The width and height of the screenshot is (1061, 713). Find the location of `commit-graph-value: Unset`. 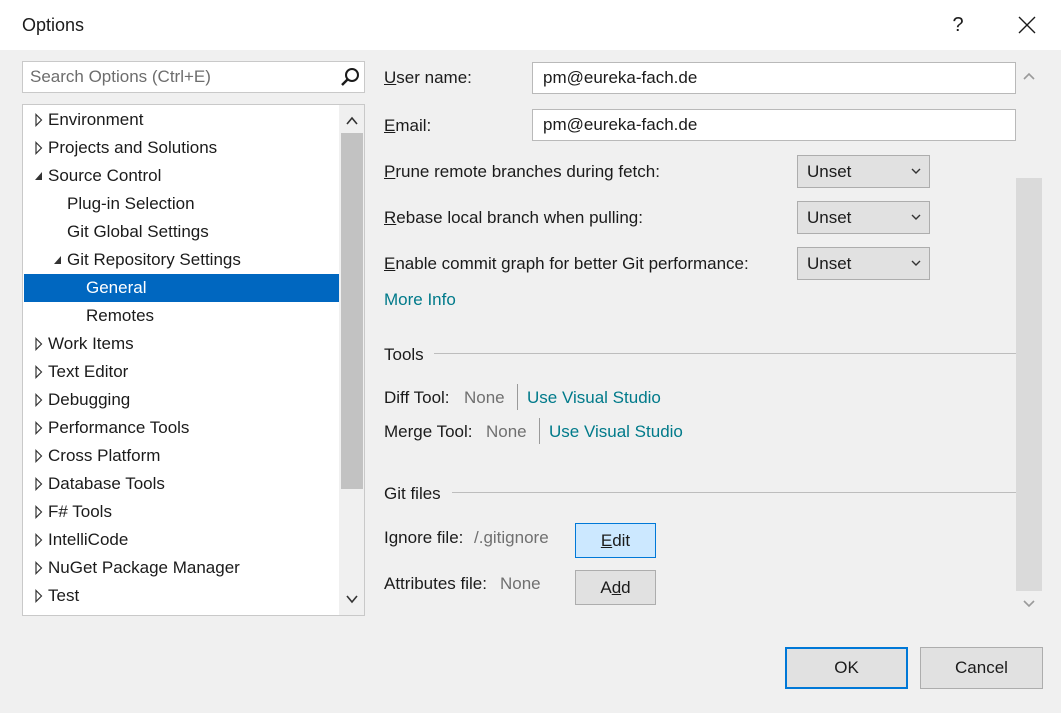

commit-graph-value: Unset is located at coordinates (829, 263).